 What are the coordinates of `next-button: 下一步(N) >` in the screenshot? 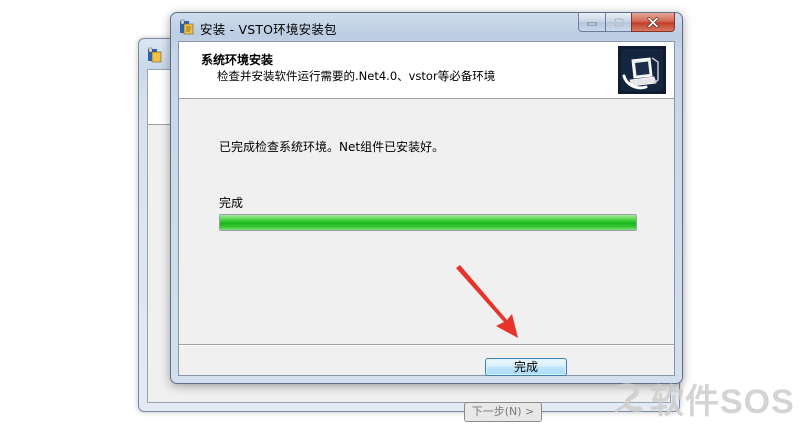 It's located at (503, 412).